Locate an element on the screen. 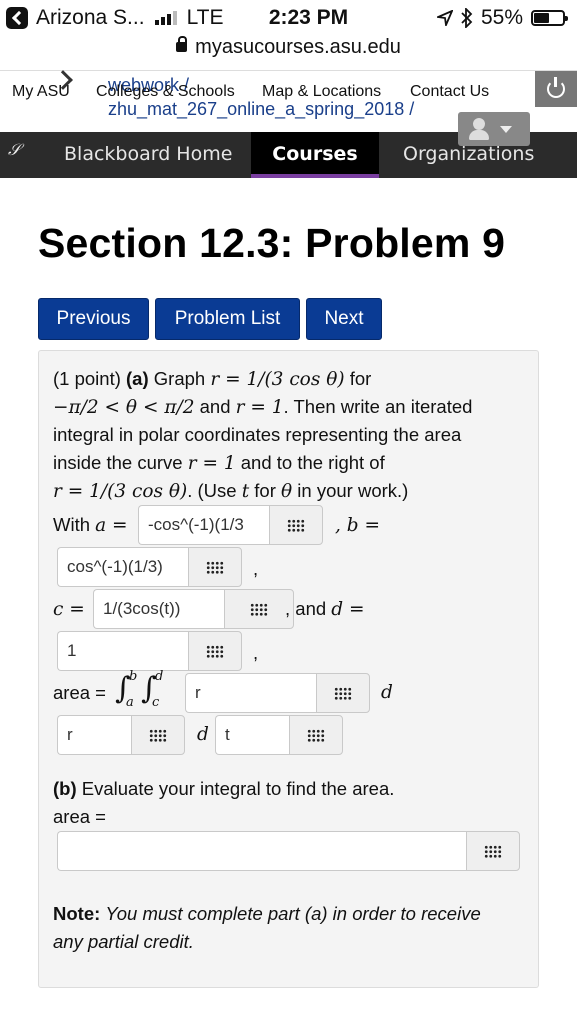 The width and height of the screenshot is (577, 1024). line5-text-d: in your work.) is located at coordinates (353, 490).